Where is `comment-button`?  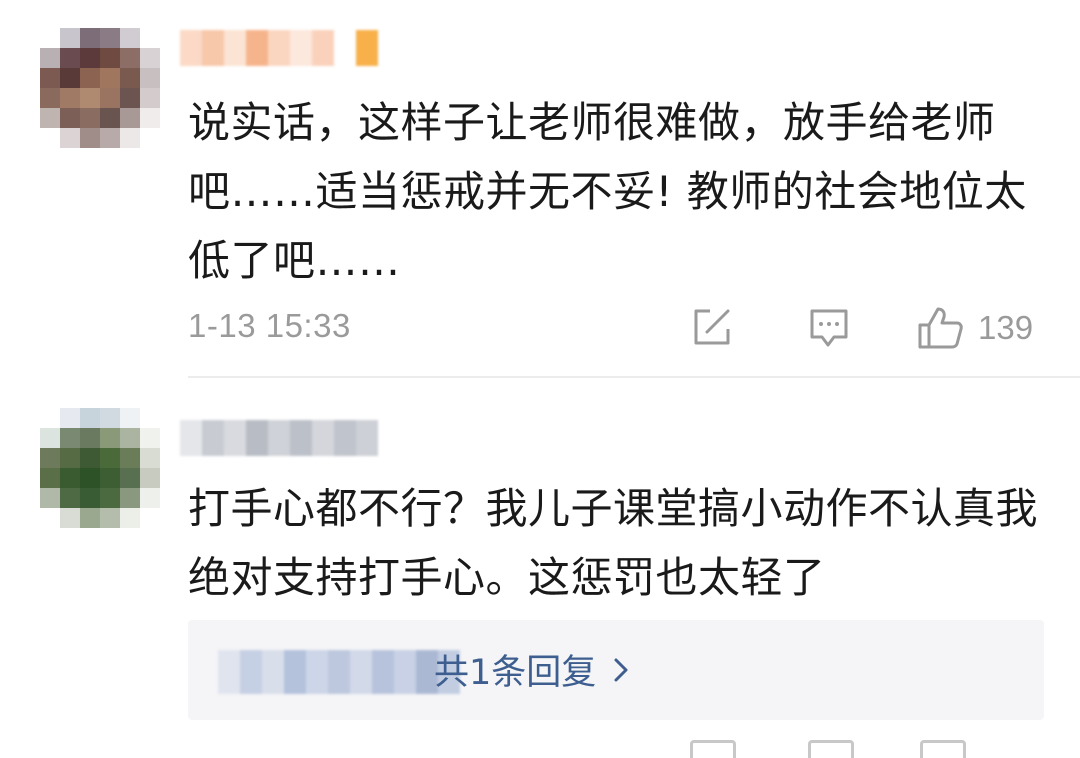
comment-button is located at coordinates (829, 328).